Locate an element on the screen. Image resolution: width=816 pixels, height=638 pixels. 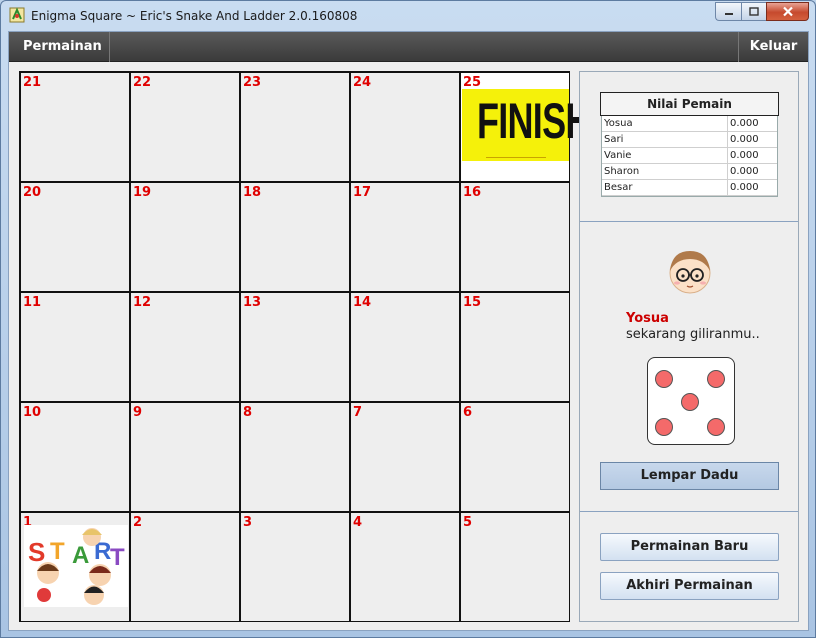
cell-number: 5 is located at coordinates (468, 522).